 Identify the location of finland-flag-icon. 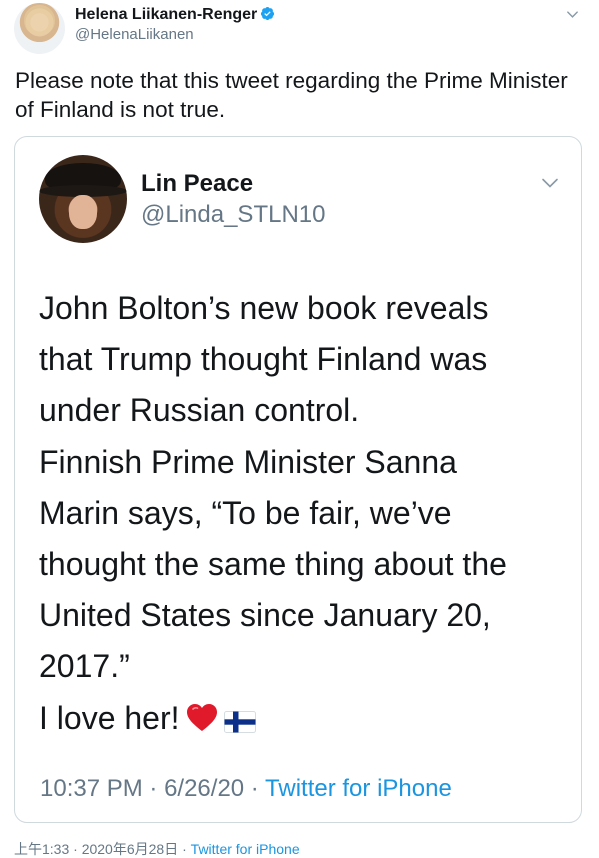
(239, 721).